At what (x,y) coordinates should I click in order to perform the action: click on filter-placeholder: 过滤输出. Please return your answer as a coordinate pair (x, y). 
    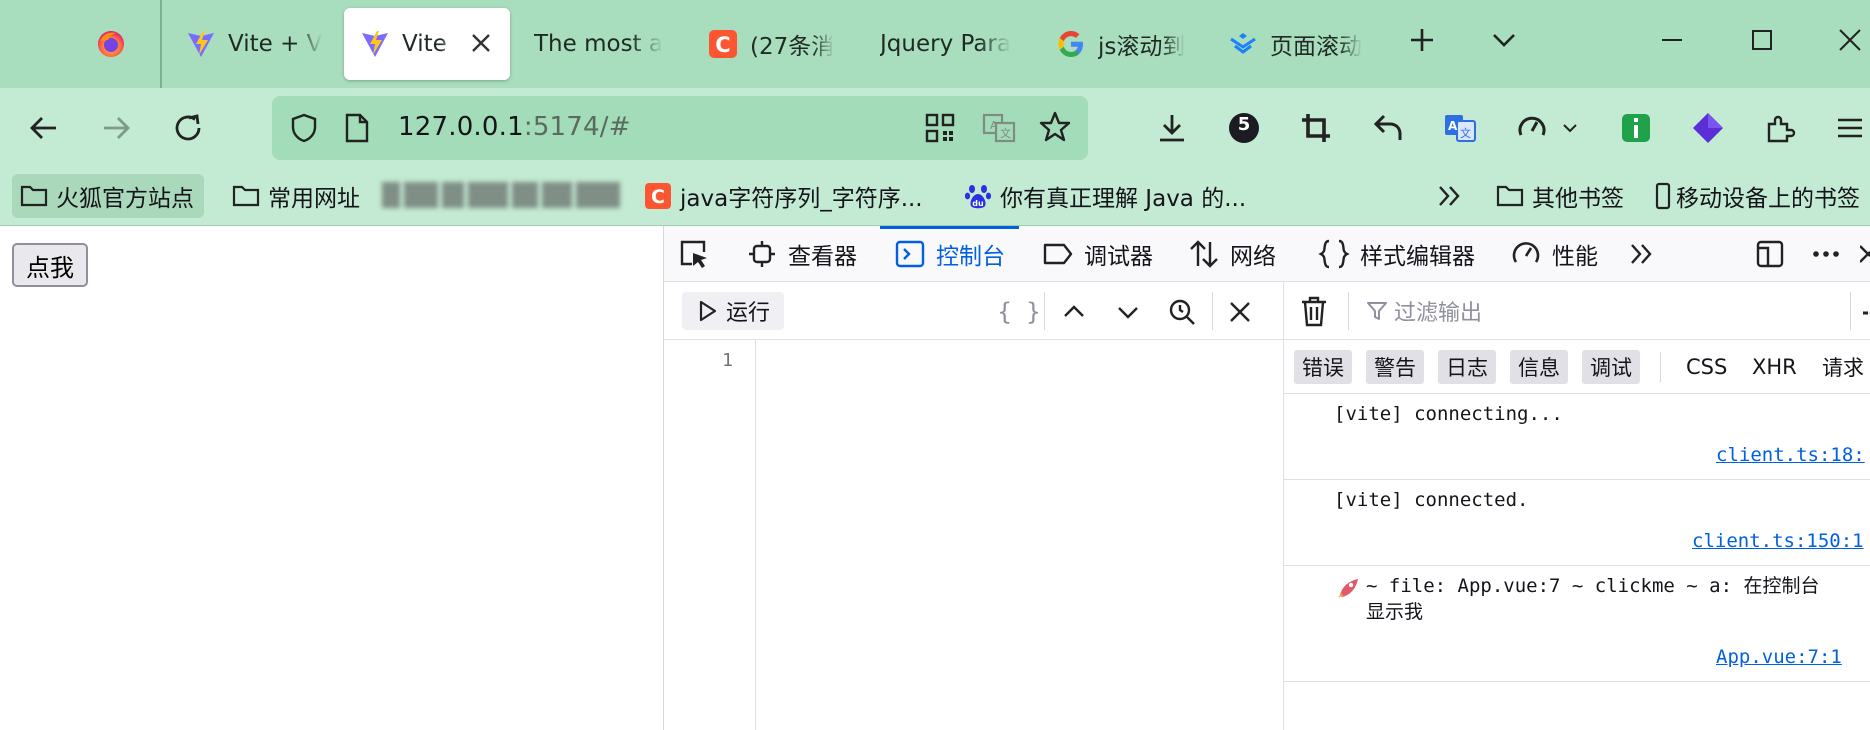
    Looking at the image, I should click on (1438, 313).